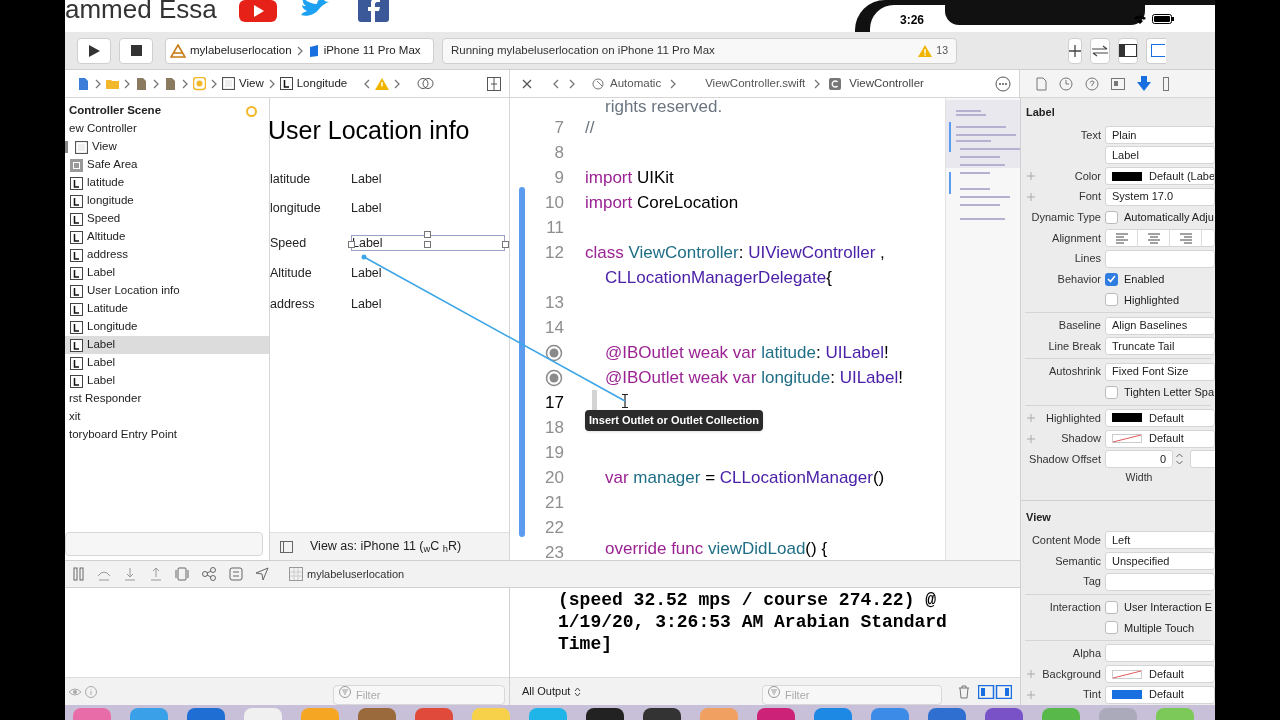 This screenshot has width=1280, height=720. Describe the element at coordinates (167, 201) in the screenshot. I see `outline-item: longitude` at that location.